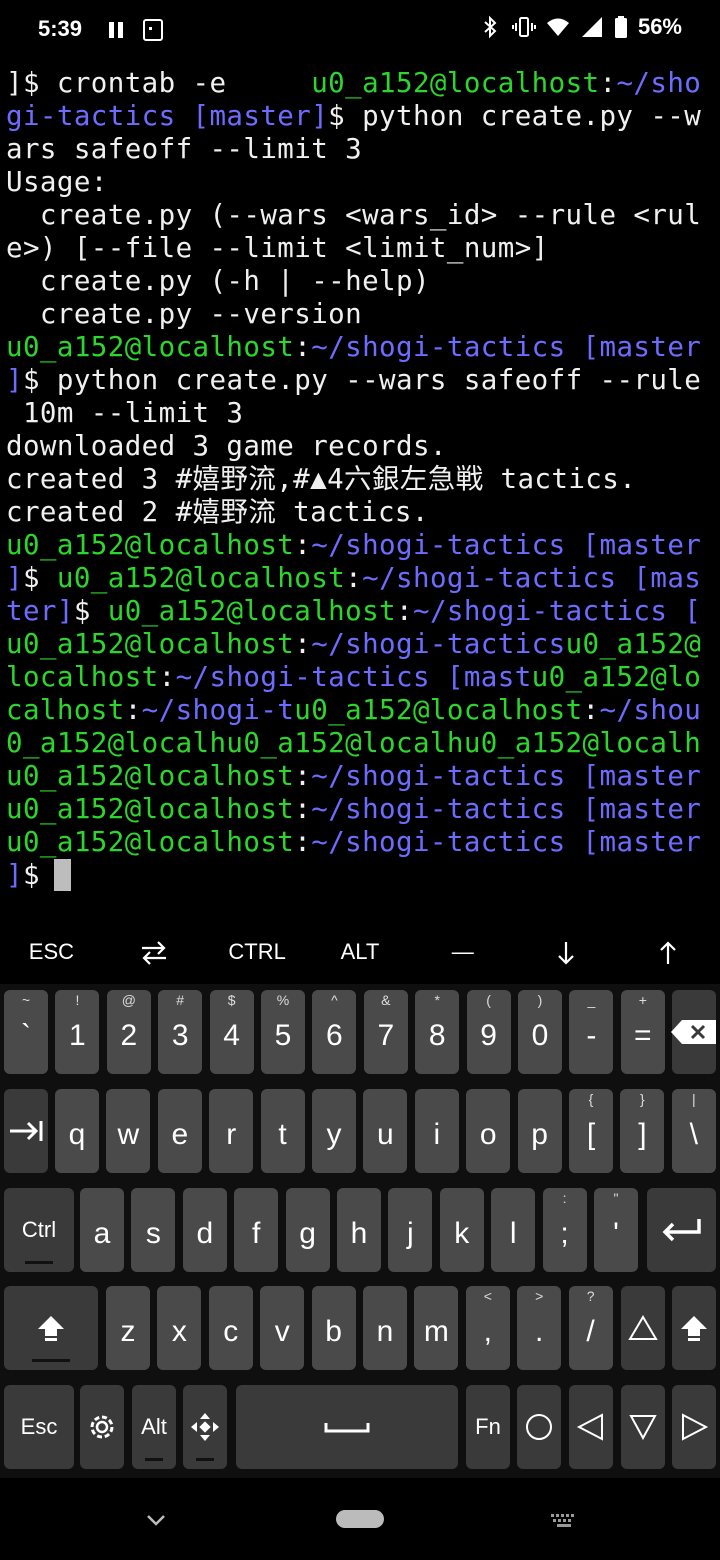  What do you see at coordinates (180, 1000) in the screenshot?
I see `key-secondary-label: #` at bounding box center [180, 1000].